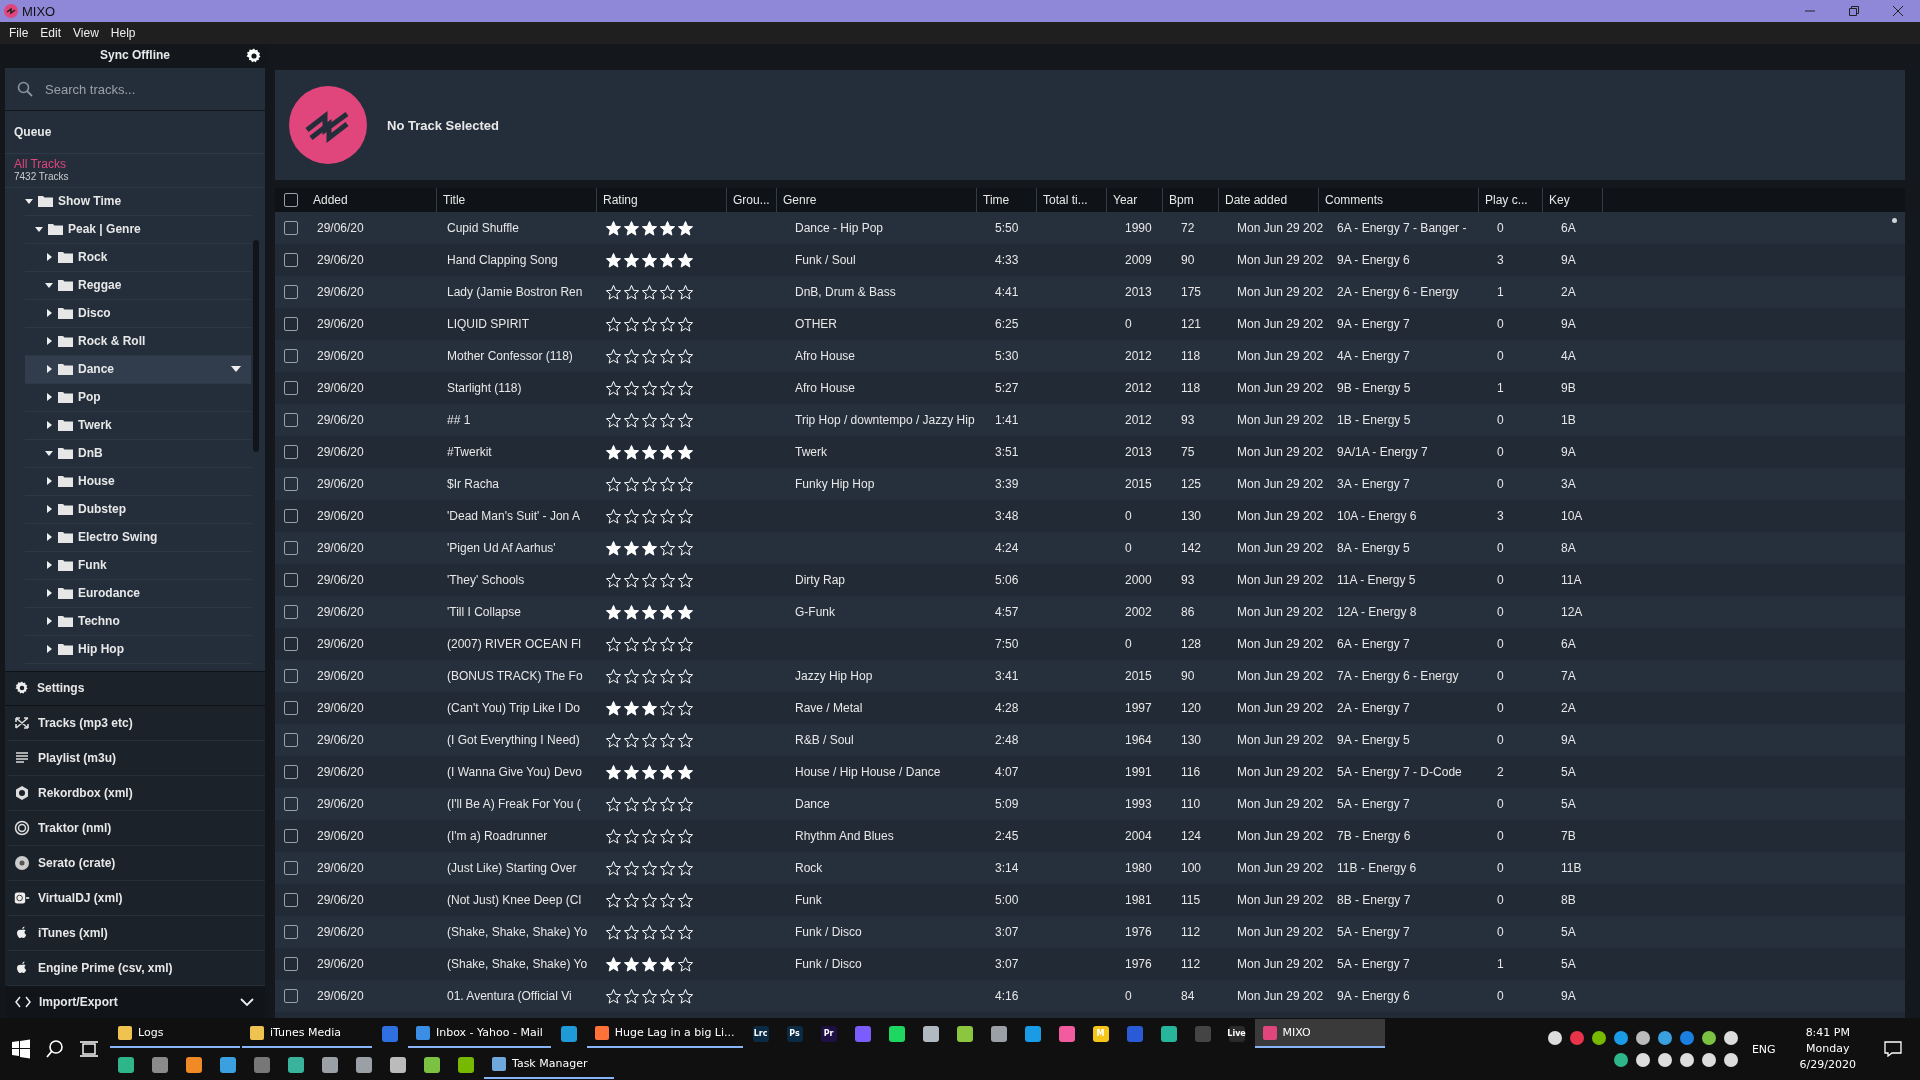 The width and height of the screenshot is (1920, 1080). I want to click on tree-item: Show Time, so click(138, 201).